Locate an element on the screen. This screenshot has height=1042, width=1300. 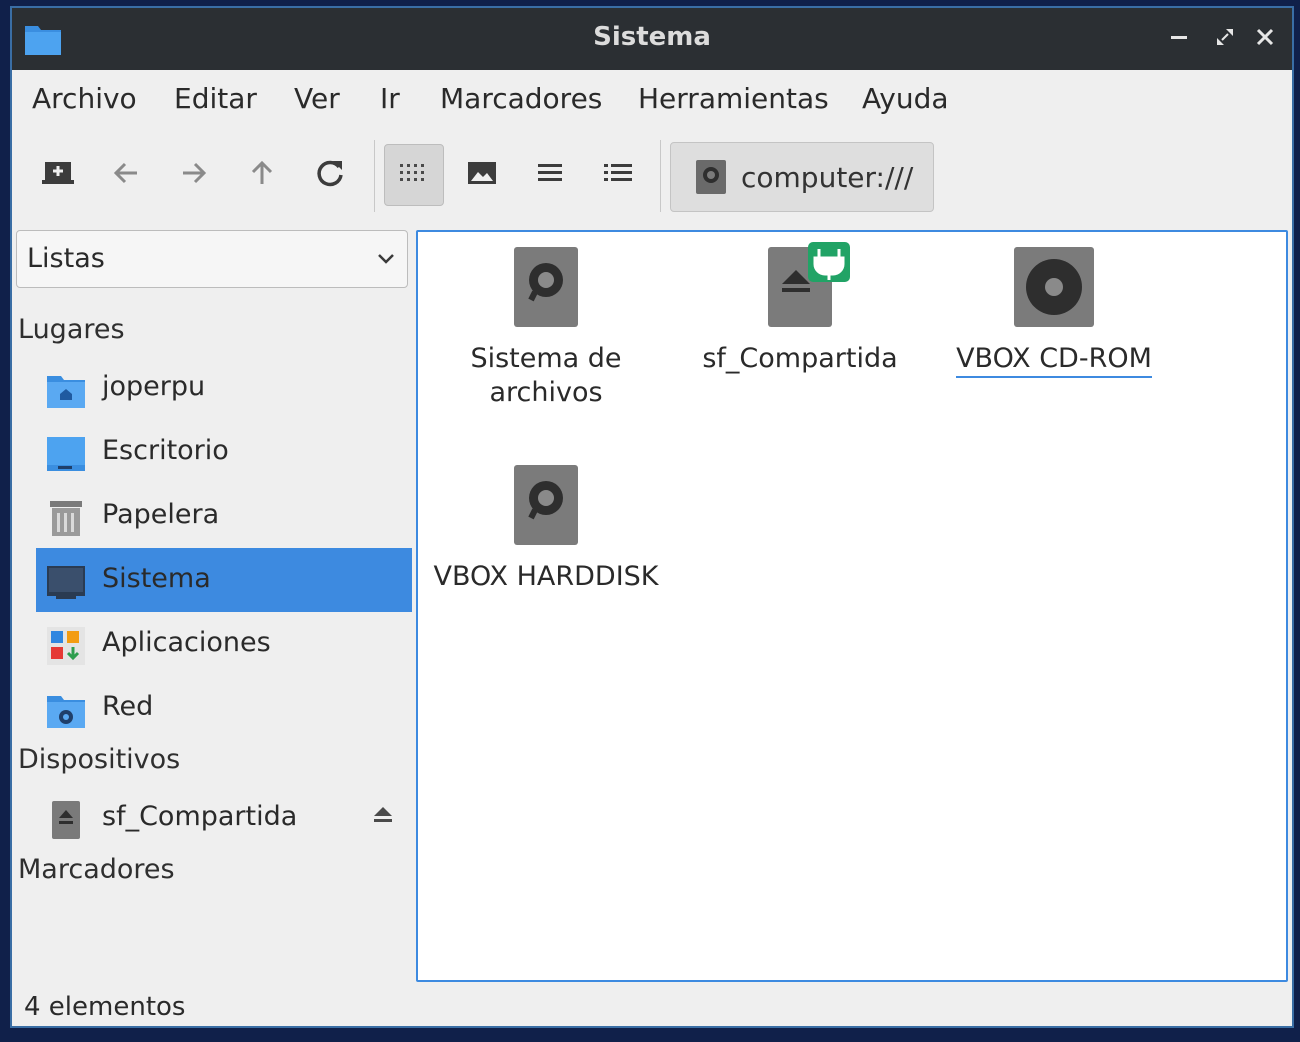
compact-view-button is located at coordinates (550, 175).